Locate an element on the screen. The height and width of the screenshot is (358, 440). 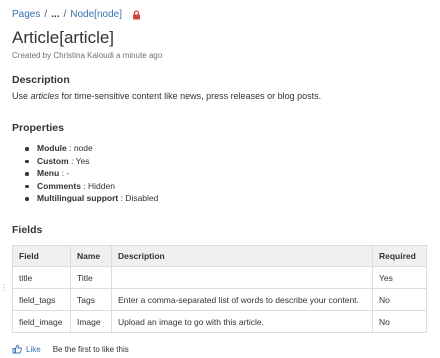
properties-heading: Properties is located at coordinates (38, 128).